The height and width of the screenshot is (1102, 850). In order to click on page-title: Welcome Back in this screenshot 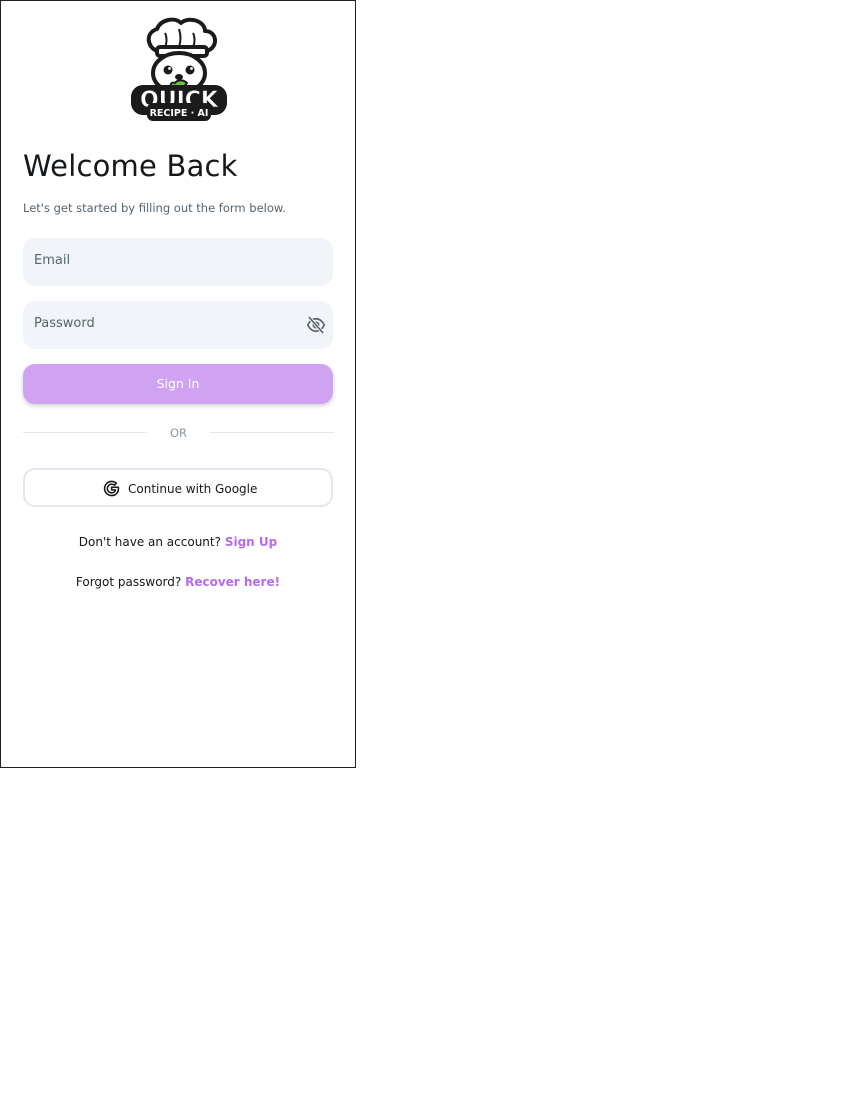, I will do `click(130, 166)`.